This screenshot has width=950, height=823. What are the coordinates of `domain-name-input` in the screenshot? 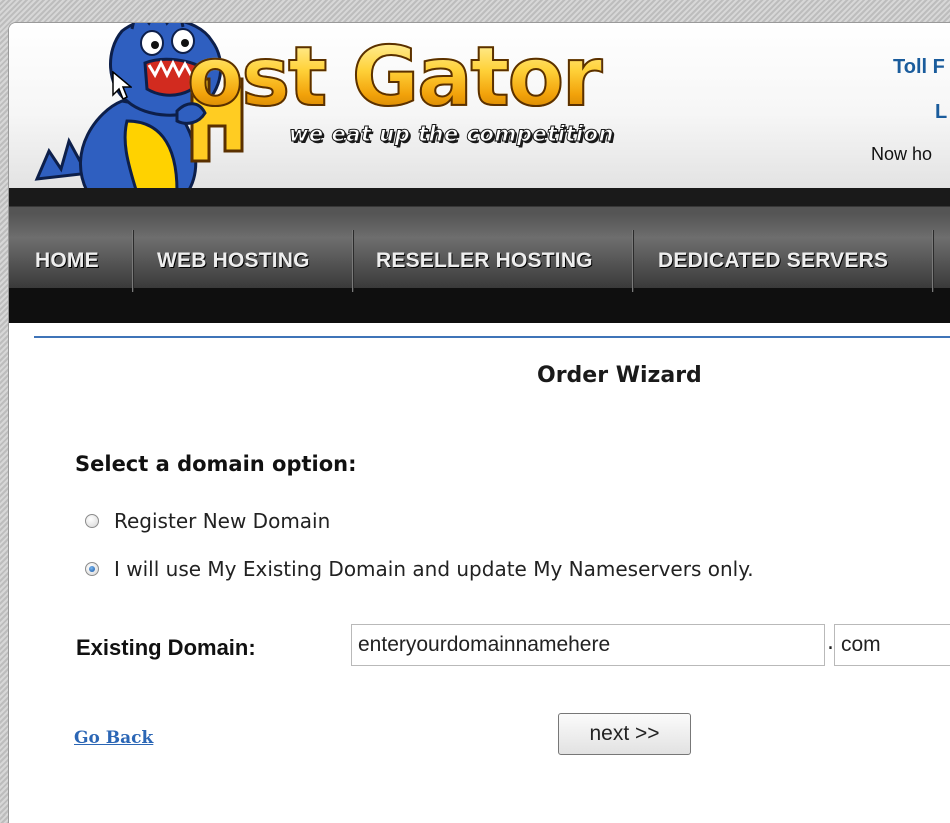 It's located at (588, 645).